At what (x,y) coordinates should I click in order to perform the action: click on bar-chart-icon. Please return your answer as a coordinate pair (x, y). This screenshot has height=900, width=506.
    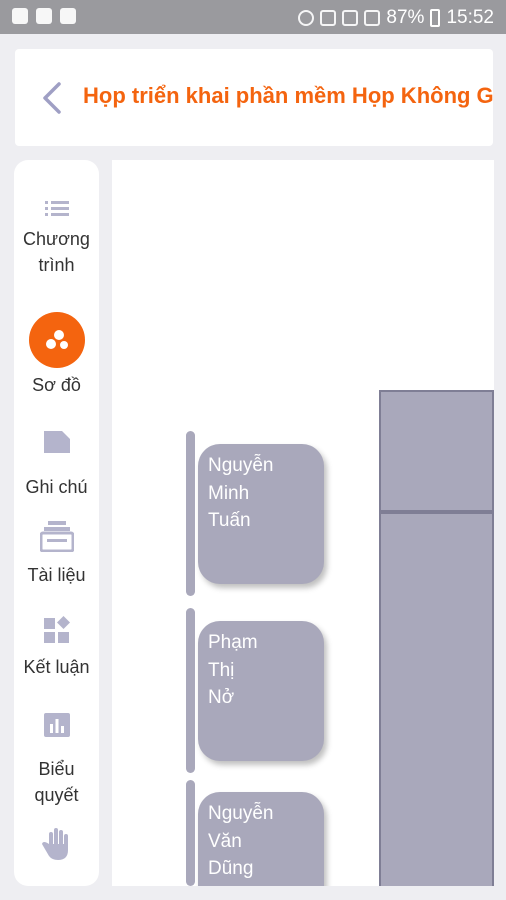
    Looking at the image, I should click on (56, 725).